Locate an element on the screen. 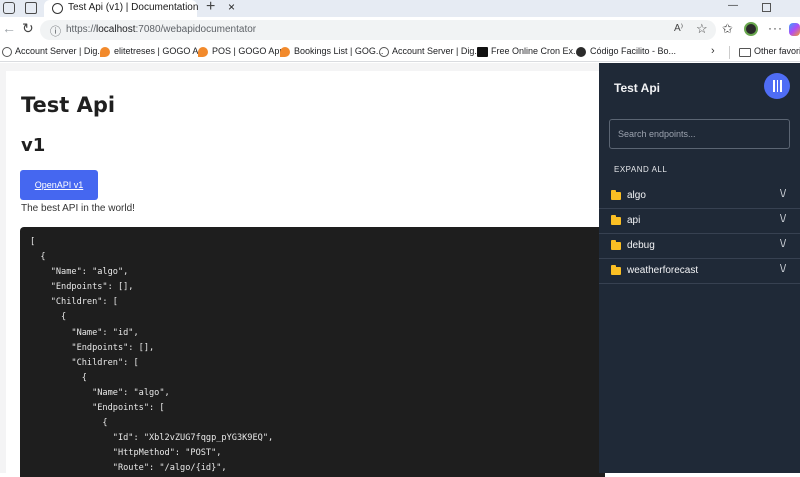 The height and width of the screenshot is (477, 800). browser-tab-strip: Test Api (v1) | Documentation × + — is located at coordinates (400, 8).